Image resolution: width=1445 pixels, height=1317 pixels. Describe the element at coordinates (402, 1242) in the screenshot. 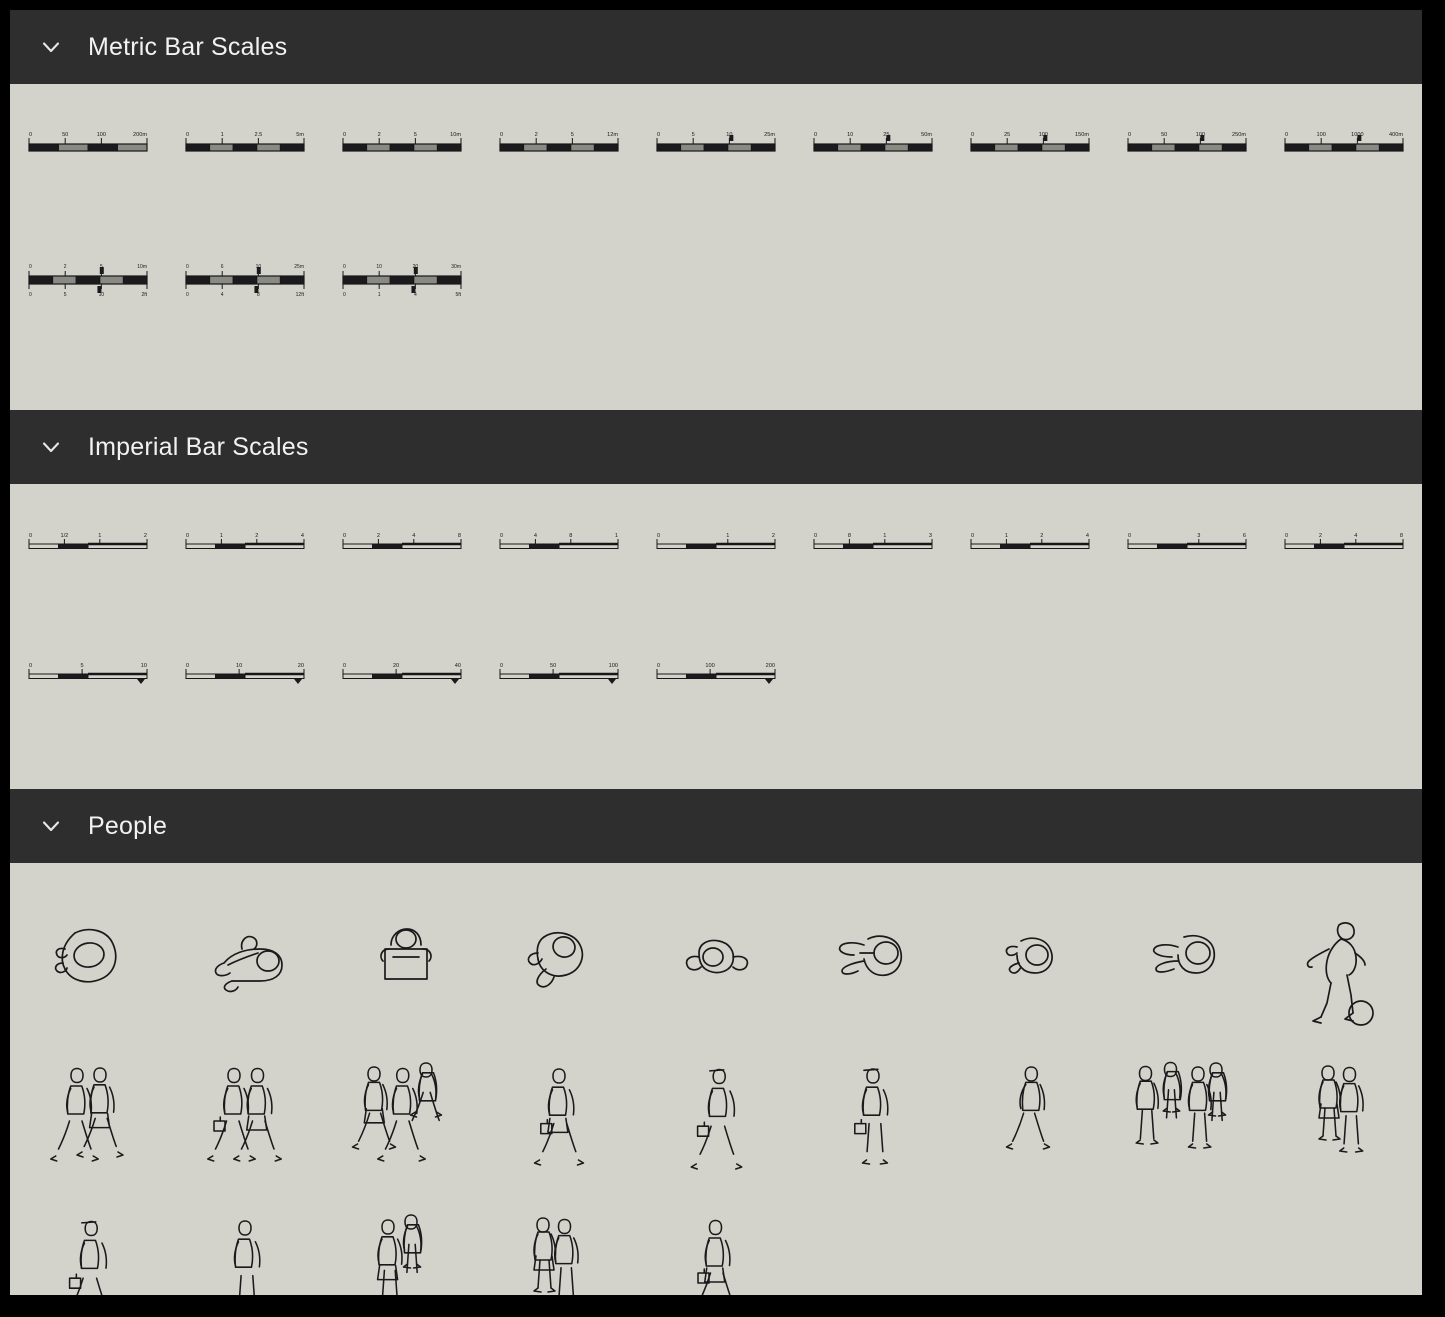

I see `woman-holding-child-hand` at that location.